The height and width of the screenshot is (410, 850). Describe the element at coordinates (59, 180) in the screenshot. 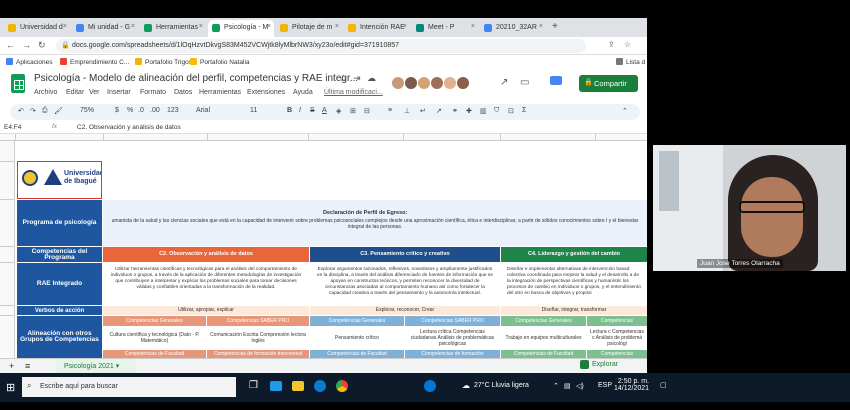

I see `university-logo-cell: Universidad de Ibagué` at that location.